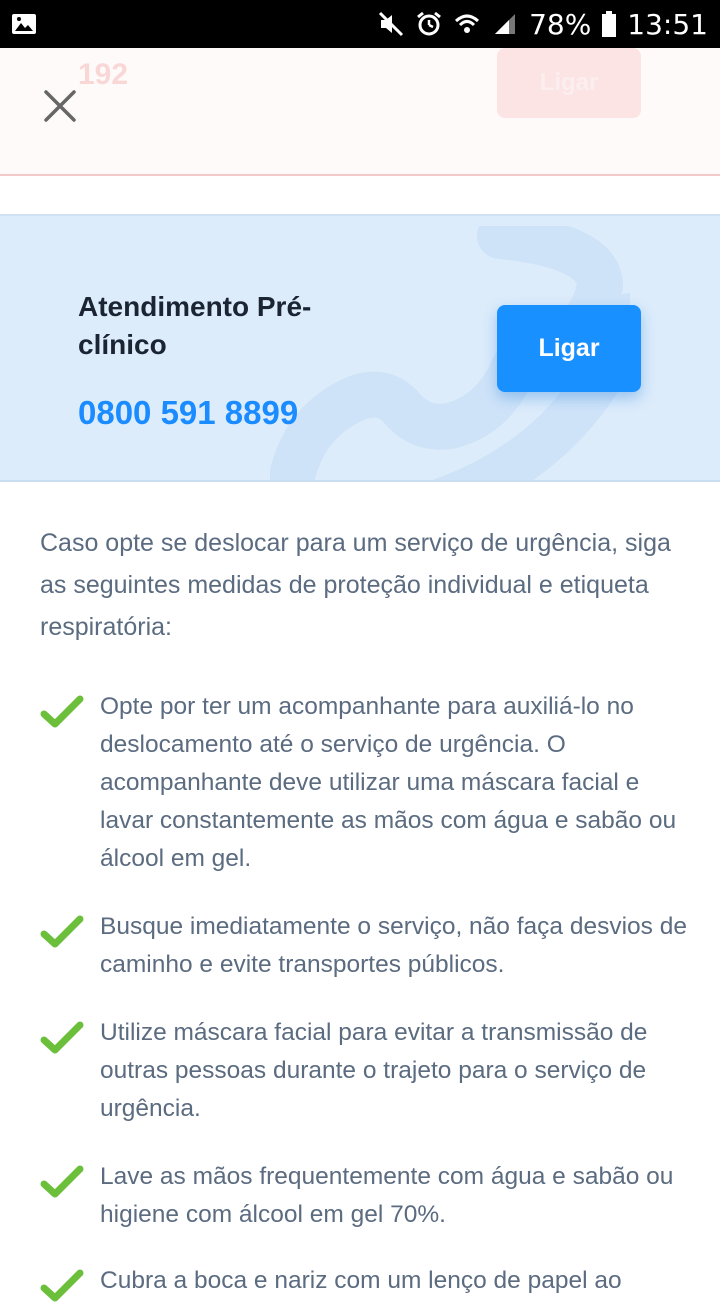 The height and width of the screenshot is (1304, 720). I want to click on preclinic-phone-number: 0800 591 8899, so click(188, 413).